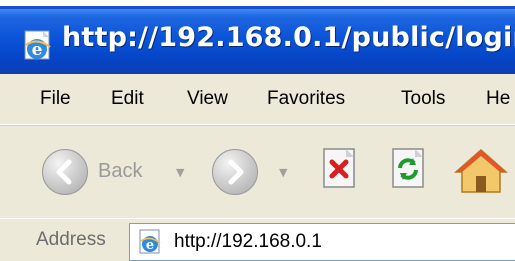 The image size is (515, 261). I want to click on menu-help: He, so click(498, 99).